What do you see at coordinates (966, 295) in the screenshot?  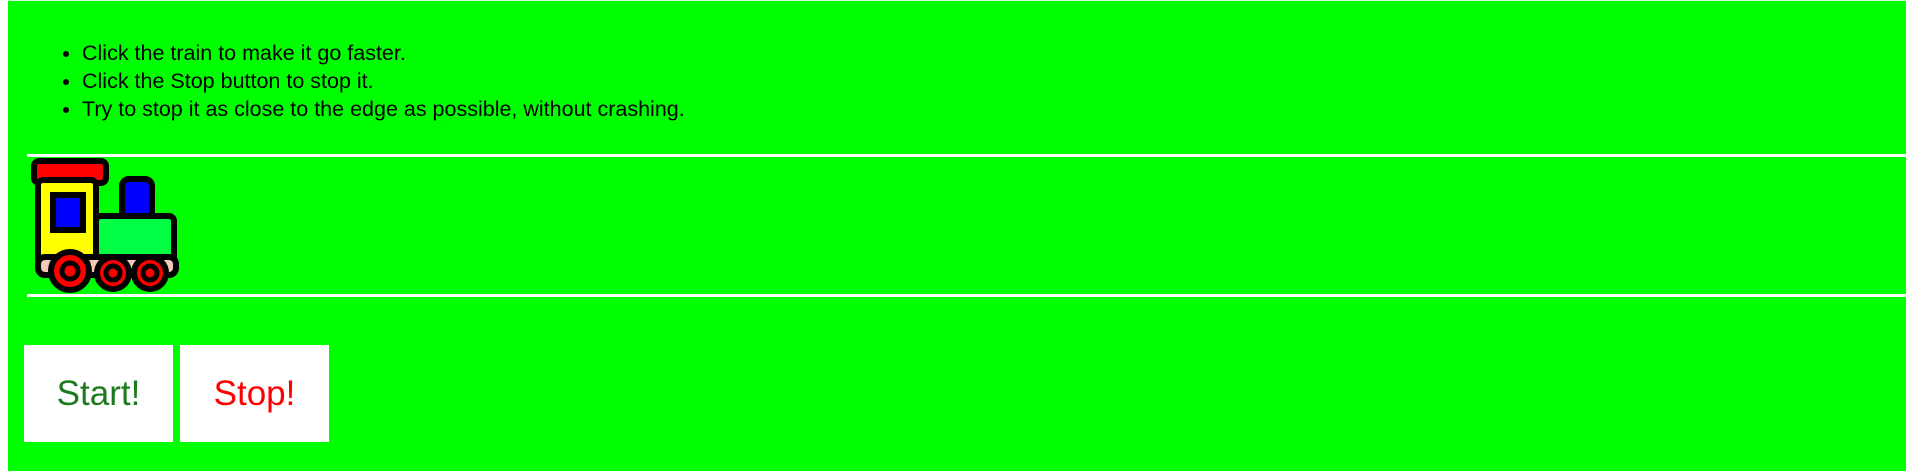 I see `track-bottom-rule` at bounding box center [966, 295].